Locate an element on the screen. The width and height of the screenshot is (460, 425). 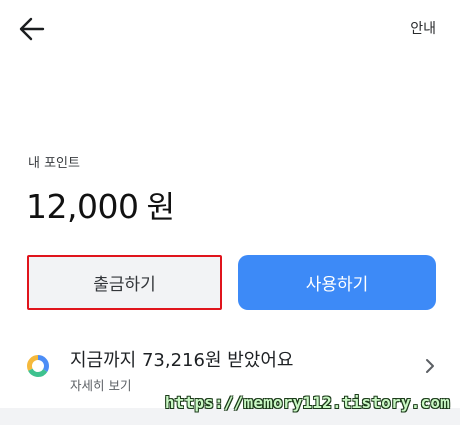
arrow-left-icon is located at coordinates (32, 29).